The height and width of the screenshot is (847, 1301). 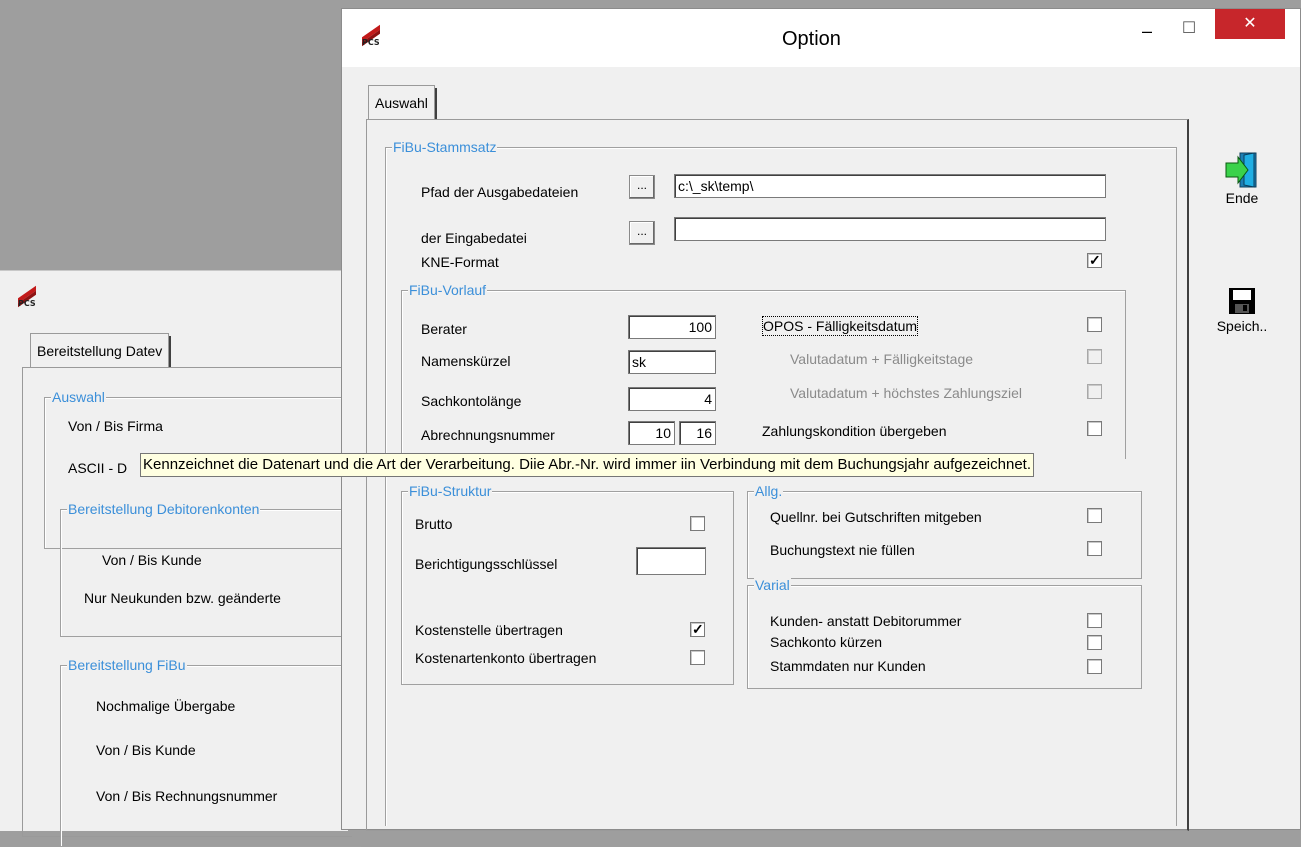 I want to click on valuta-faelligkeitstage-label: Valutadatum + Fälligkeitstage, so click(x=882, y=359).